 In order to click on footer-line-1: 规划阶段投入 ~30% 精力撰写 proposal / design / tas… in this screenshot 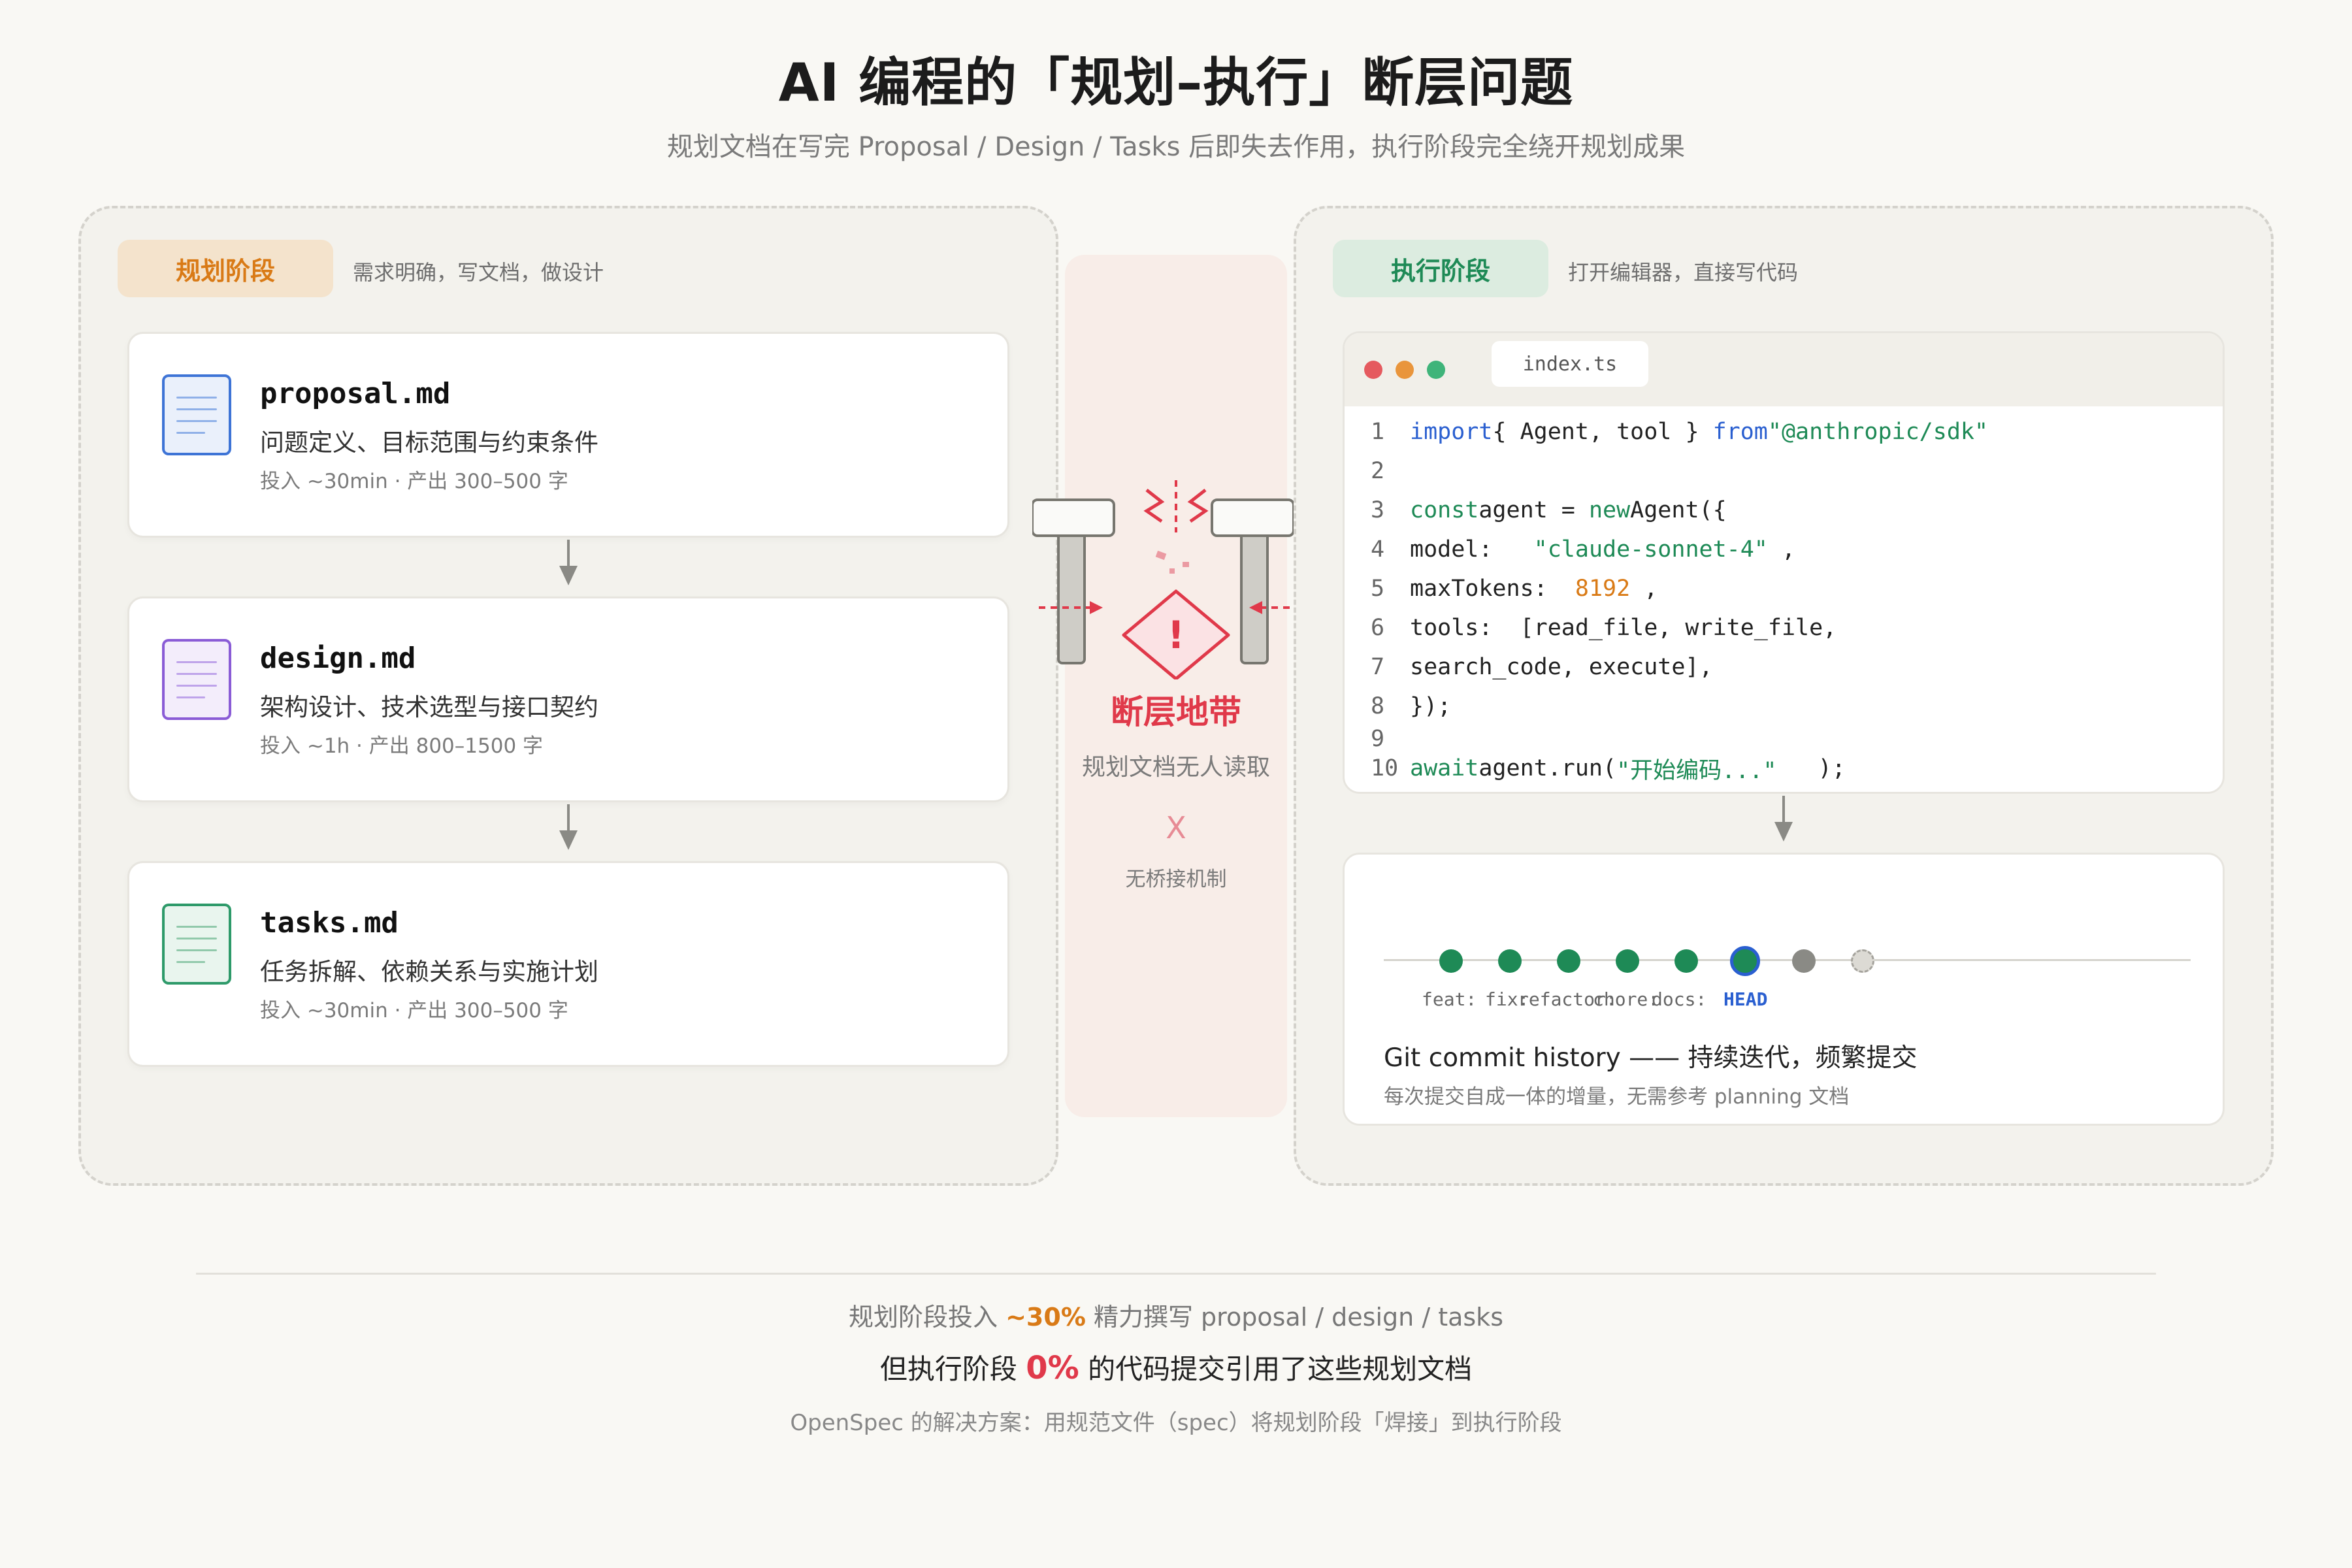, I will do `click(1176, 1315)`.